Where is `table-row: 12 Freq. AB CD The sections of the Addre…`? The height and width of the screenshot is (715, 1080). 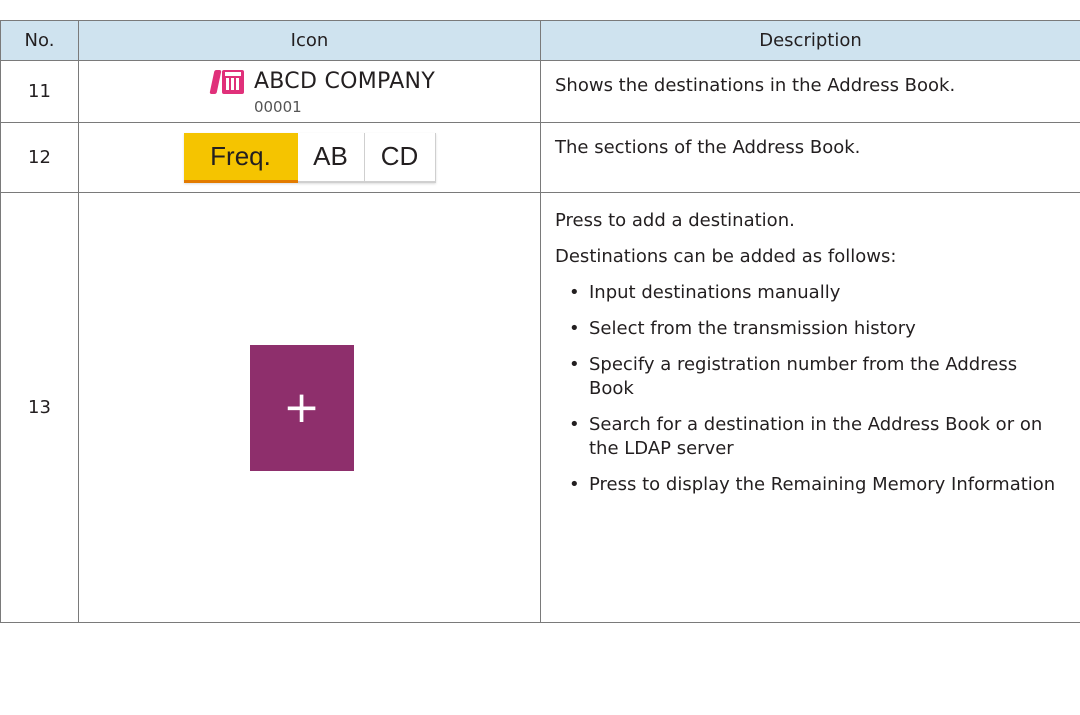
table-row: 12 Freq. AB CD The sections of the Addre… is located at coordinates (540, 157).